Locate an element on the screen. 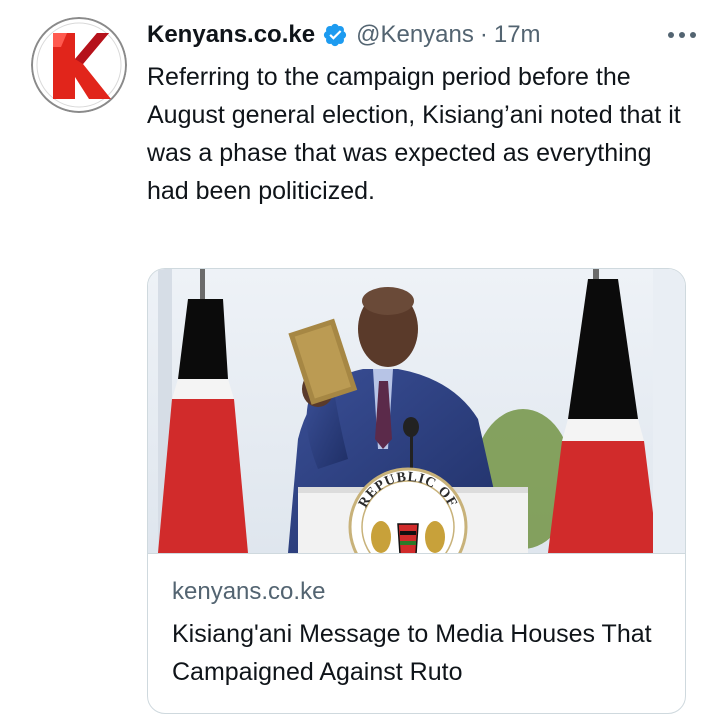 The height and width of the screenshot is (717, 719). more-options-button is located at coordinates (682, 35).